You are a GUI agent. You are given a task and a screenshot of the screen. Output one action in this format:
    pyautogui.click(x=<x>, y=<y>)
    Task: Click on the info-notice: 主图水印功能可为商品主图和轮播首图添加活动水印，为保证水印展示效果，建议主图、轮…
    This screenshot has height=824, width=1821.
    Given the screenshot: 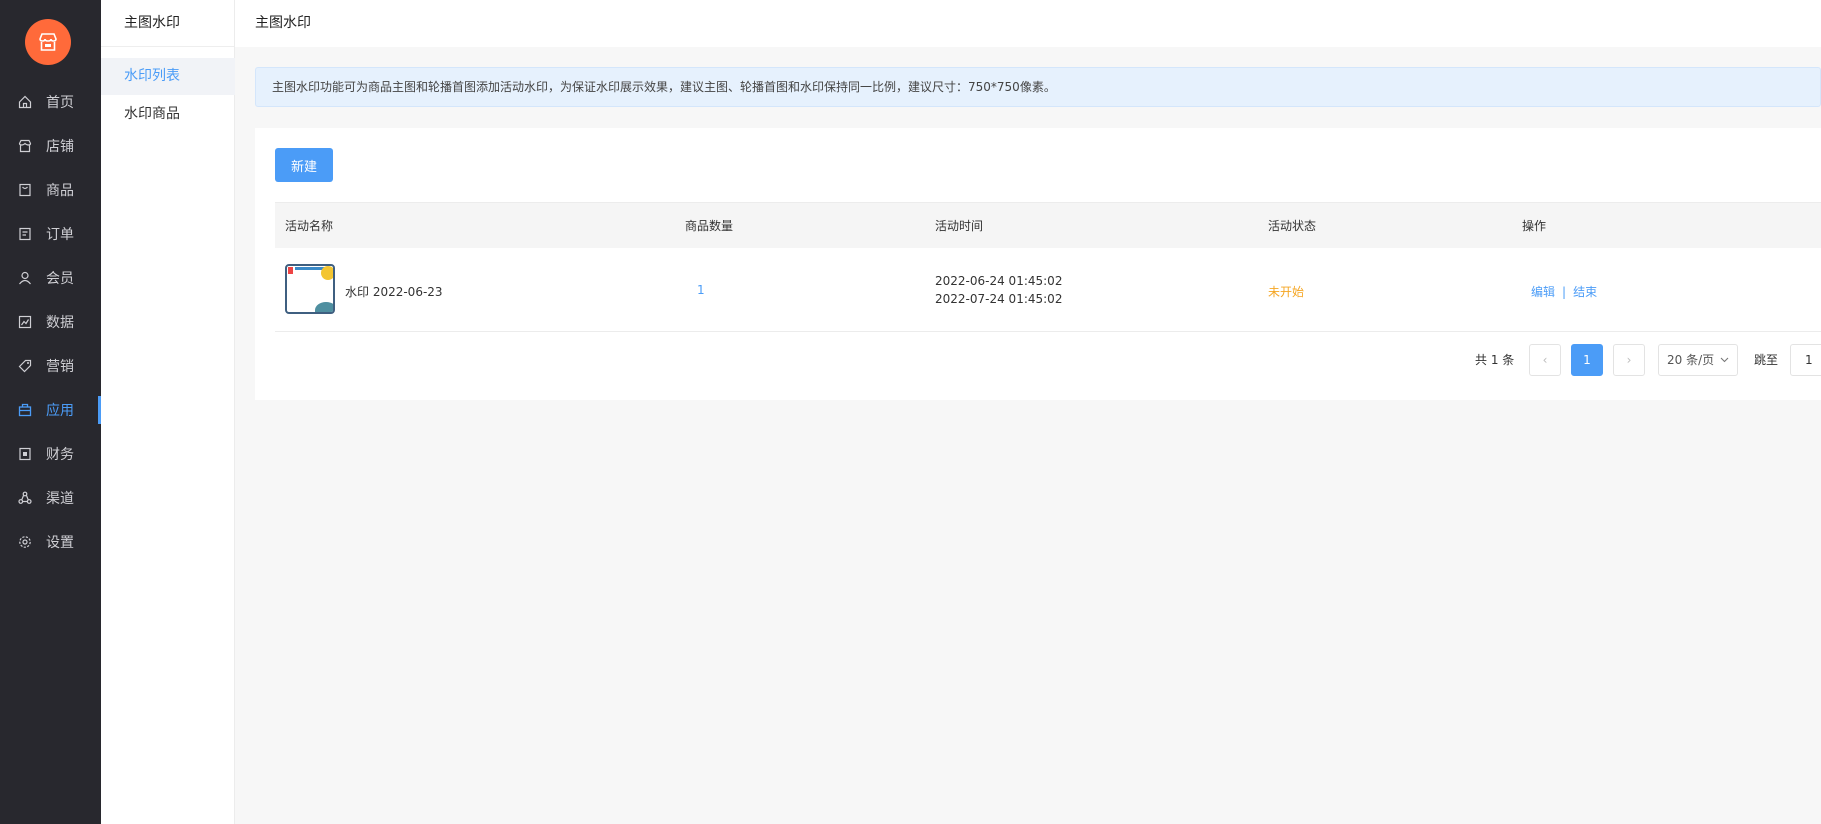 What is the action you would take?
    pyautogui.click(x=1038, y=87)
    